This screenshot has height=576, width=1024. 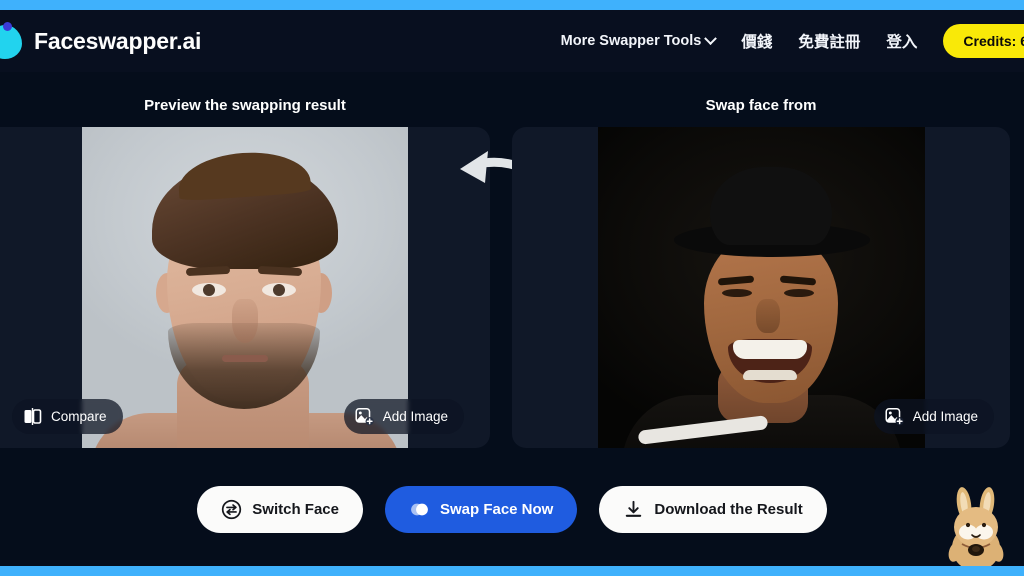 I want to click on brand-logo: Faceswapper.ai, so click(x=100, y=41).